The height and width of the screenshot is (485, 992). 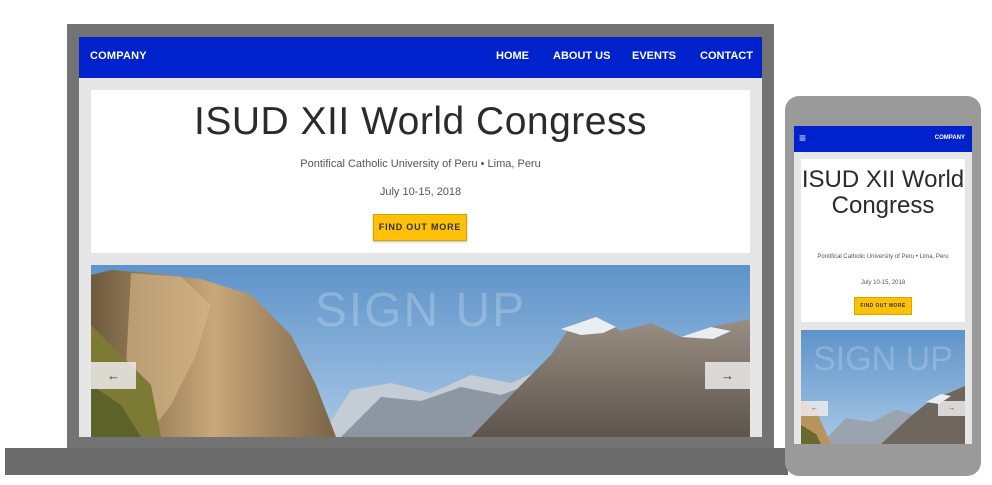 I want to click on brand-logo: COMPANY, so click(x=118, y=56).